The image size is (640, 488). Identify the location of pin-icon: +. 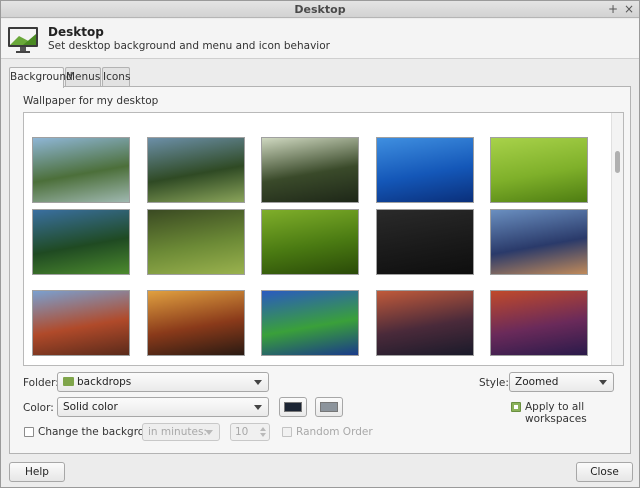
(613, 9).